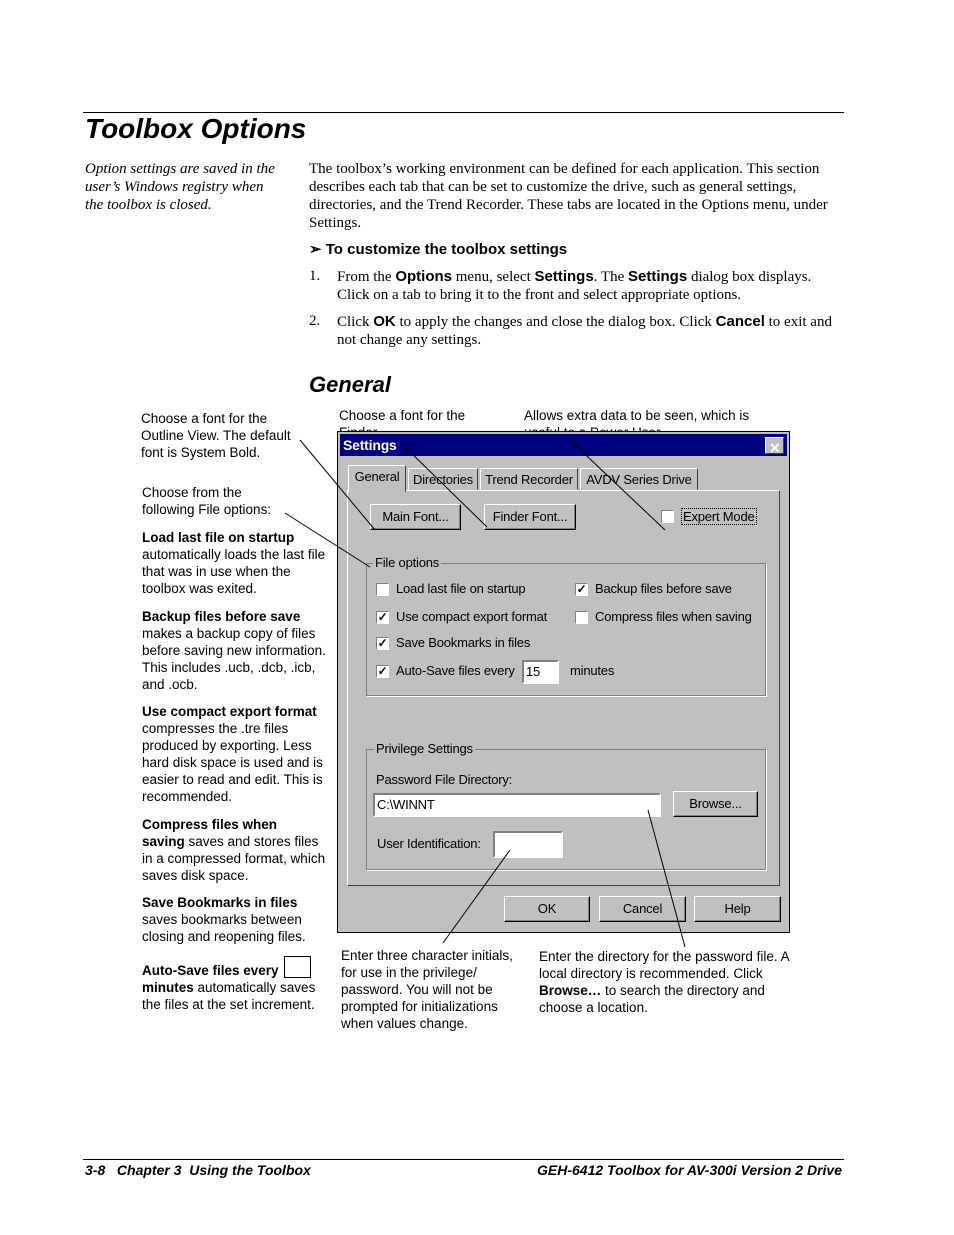 The image size is (954, 1235). I want to click on tab-trend-recorder: Trend Recorder, so click(529, 479).